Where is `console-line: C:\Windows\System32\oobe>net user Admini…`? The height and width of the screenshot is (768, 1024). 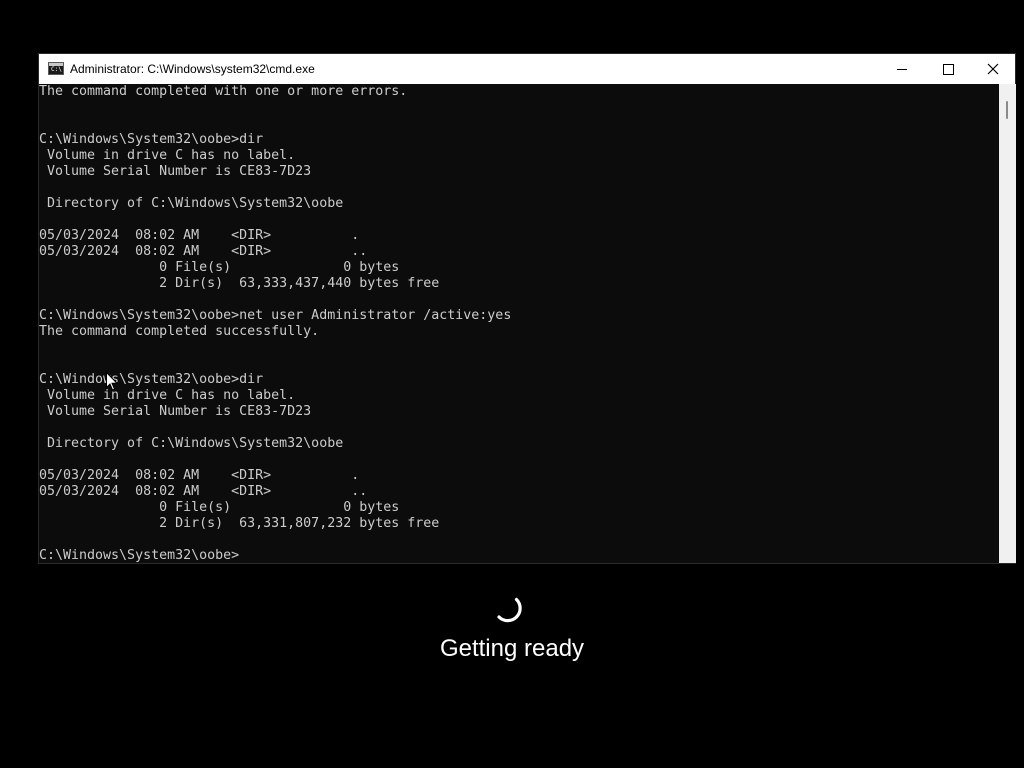 console-line: C:\Windows\System32\oobe>net user Admini… is located at coordinates (275, 315).